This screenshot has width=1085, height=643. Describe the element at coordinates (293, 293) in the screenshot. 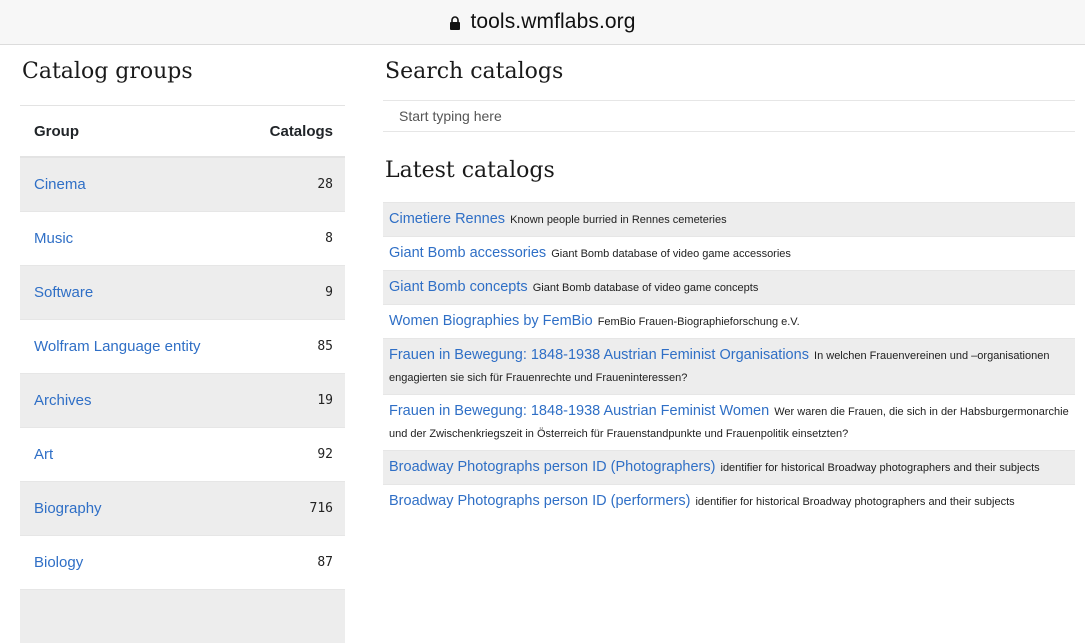

I see `group-catalog-count: 9` at that location.